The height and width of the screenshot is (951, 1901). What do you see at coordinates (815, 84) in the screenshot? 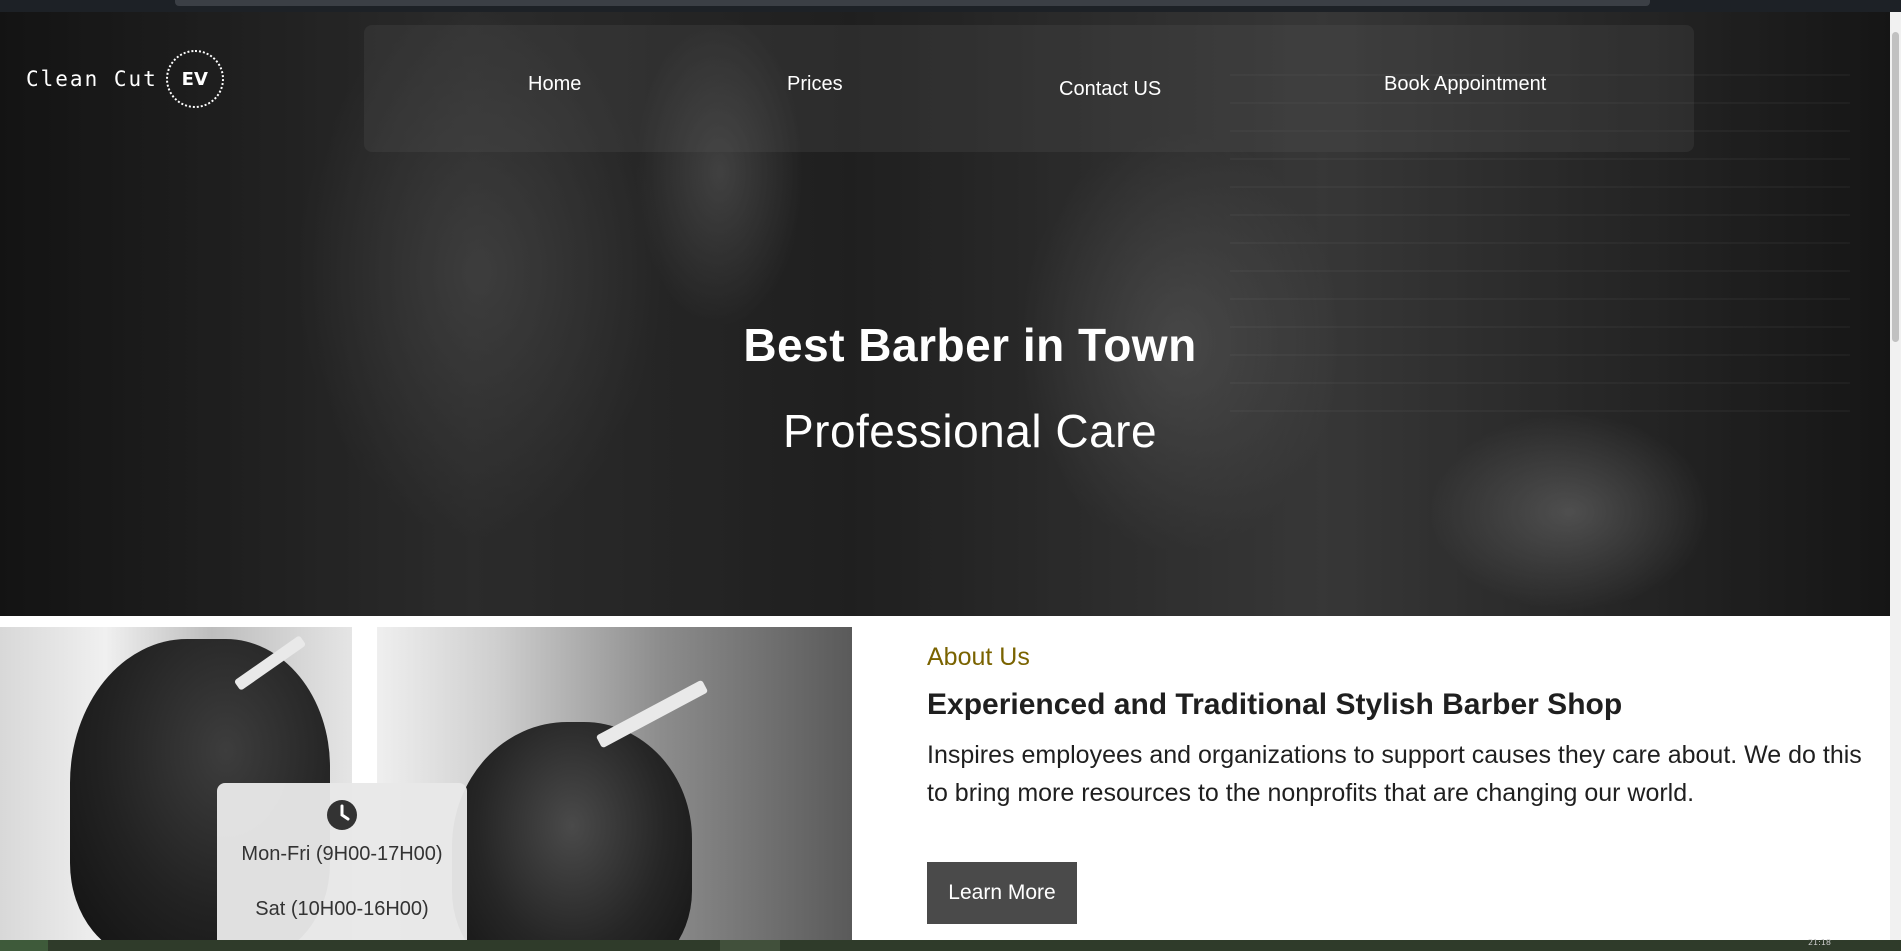
I see `nav-prices: Prices` at bounding box center [815, 84].